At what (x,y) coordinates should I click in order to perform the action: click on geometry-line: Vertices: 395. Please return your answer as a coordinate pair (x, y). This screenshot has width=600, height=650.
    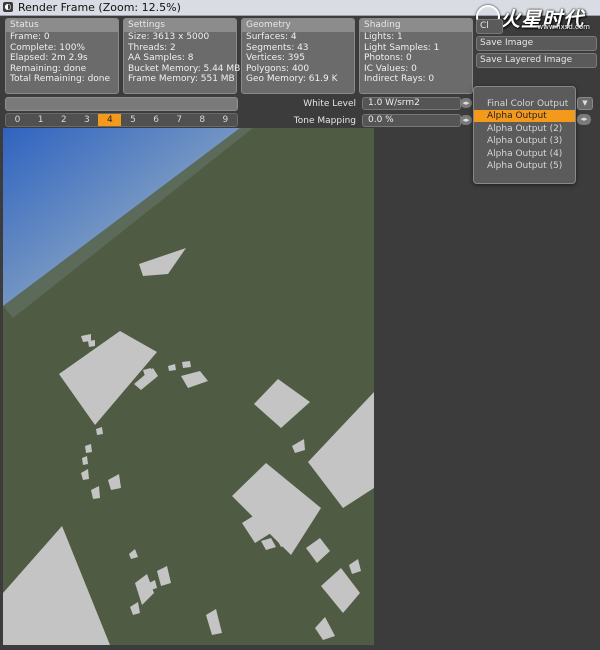
    Looking at the image, I should click on (275, 58).